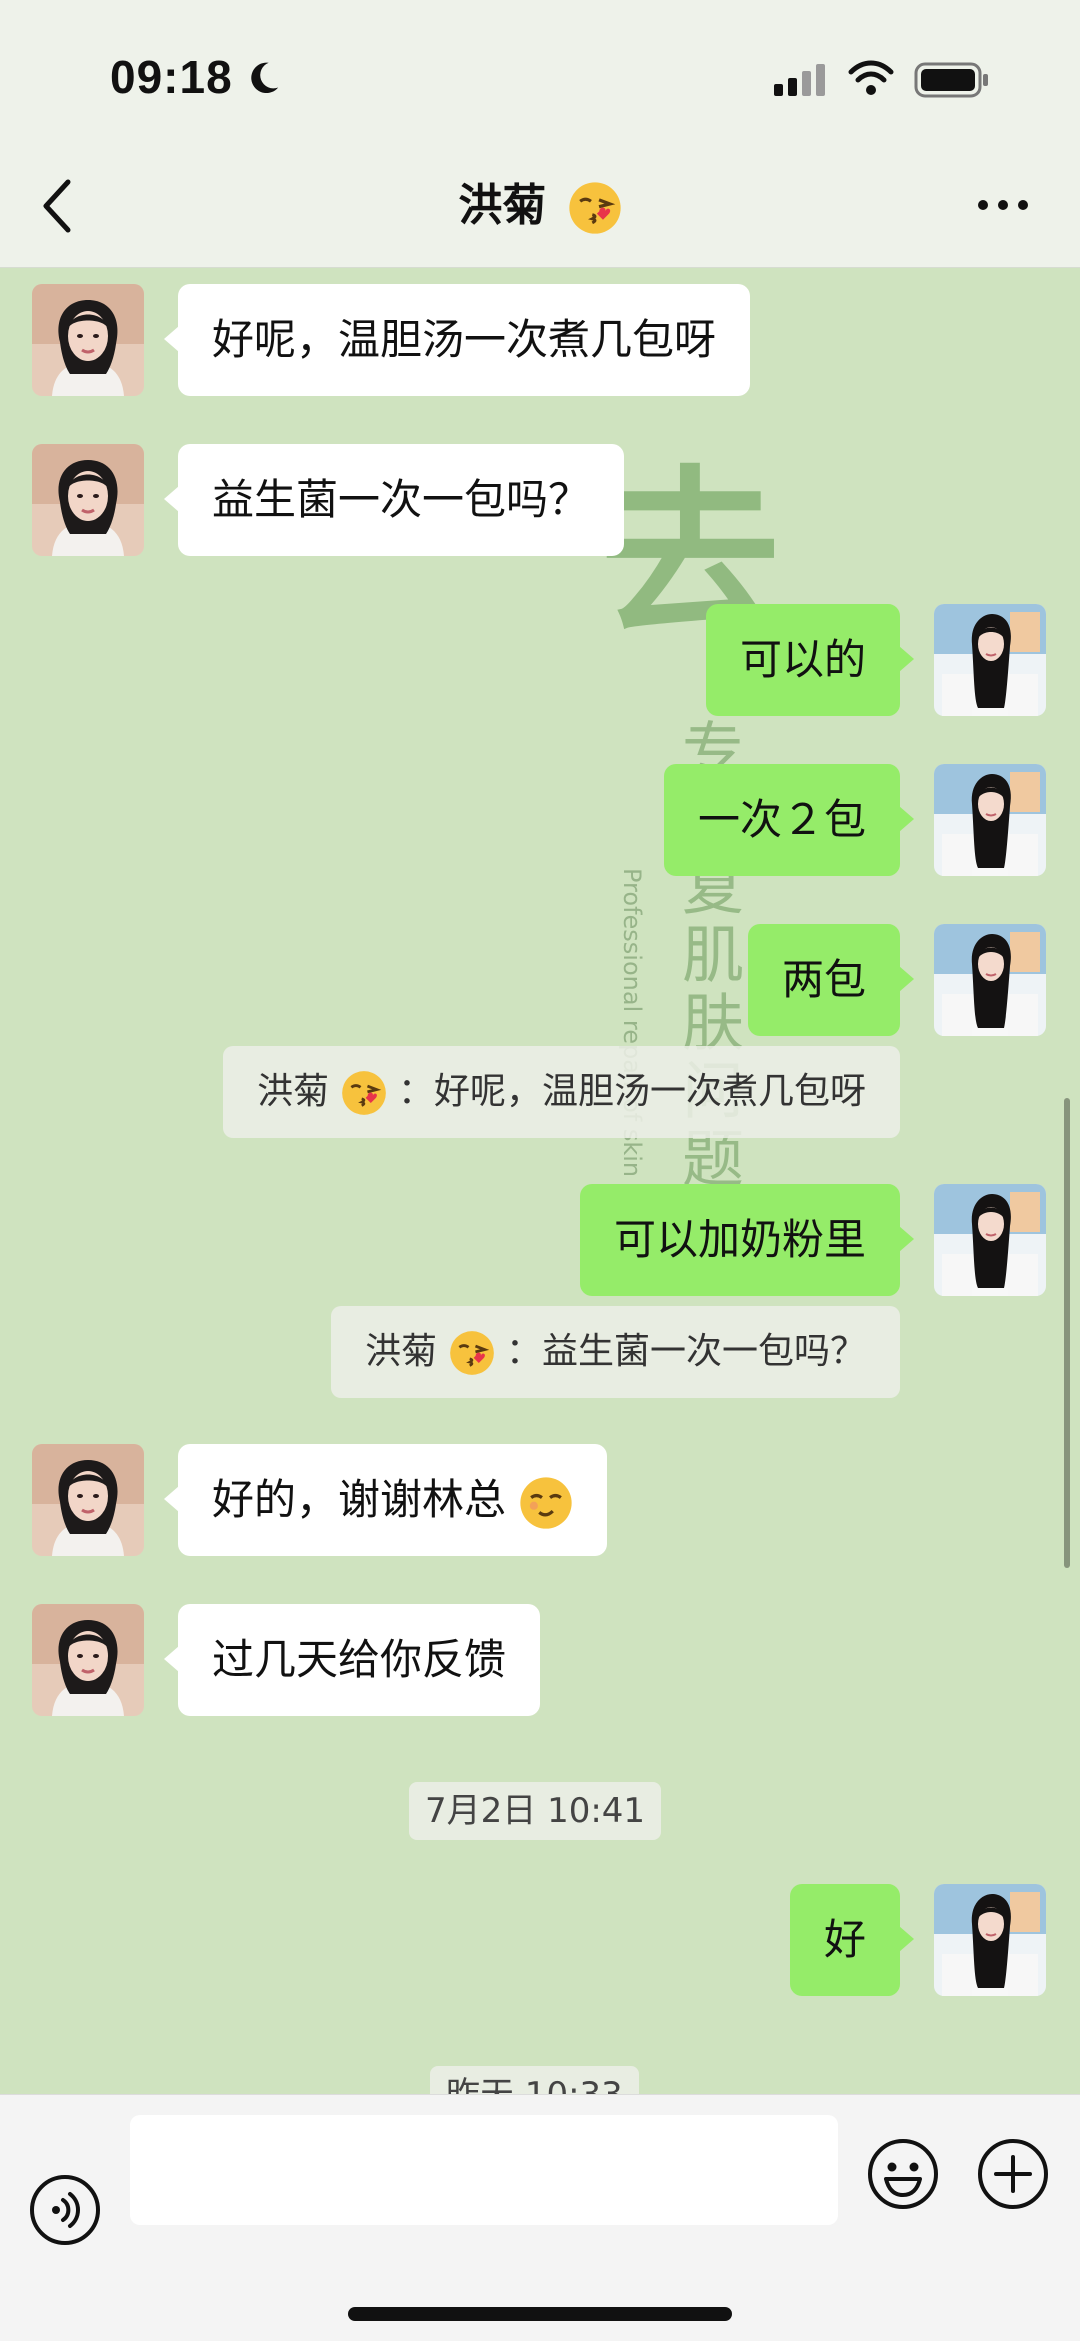 The width and height of the screenshot is (1080, 2341). Describe the element at coordinates (171, 77) in the screenshot. I see `status-time: 09:18` at that location.